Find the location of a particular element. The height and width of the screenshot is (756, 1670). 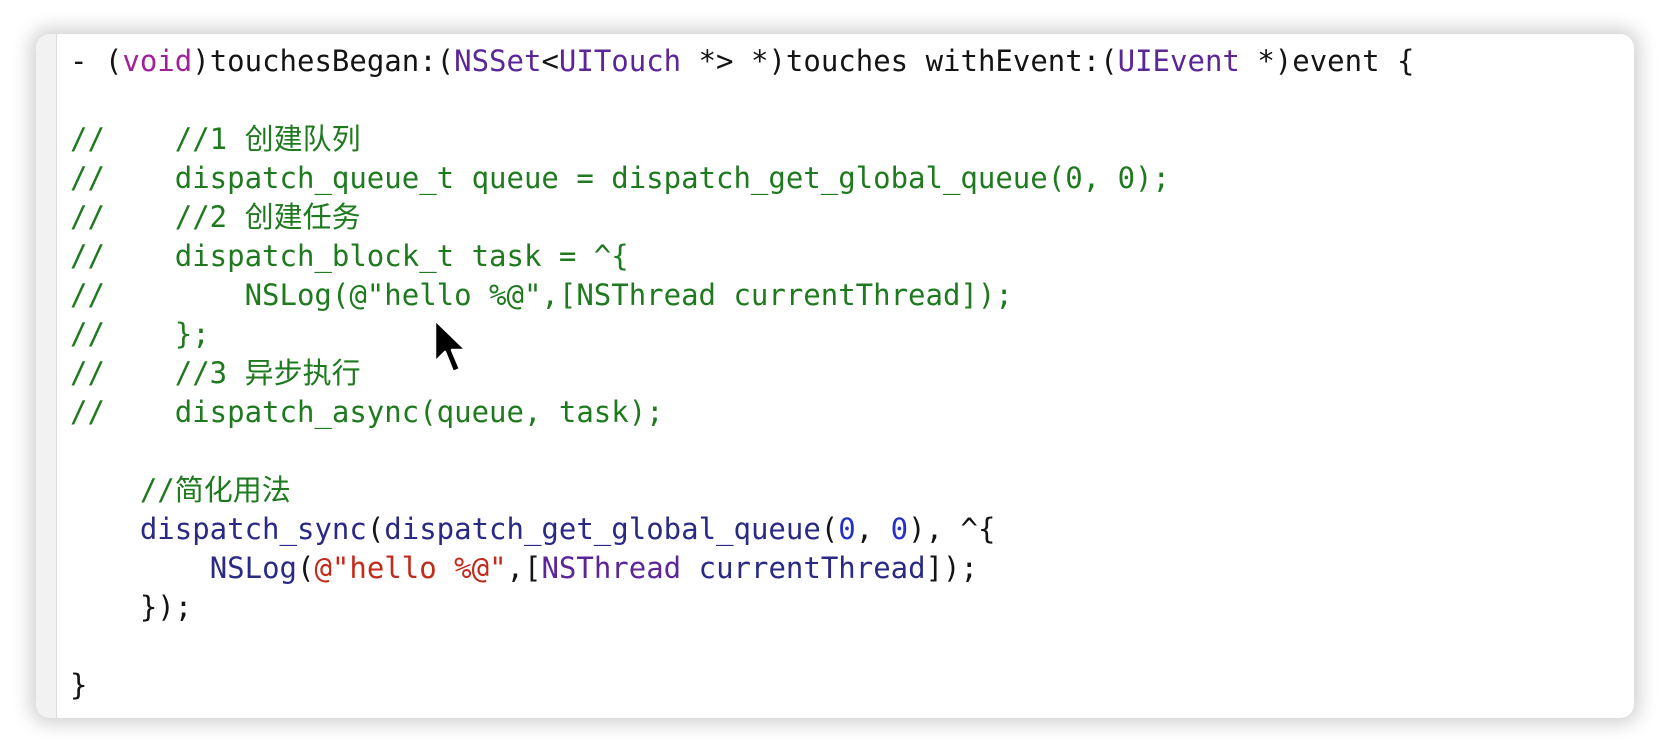

code-token-plain: ]); is located at coordinates (951, 568).